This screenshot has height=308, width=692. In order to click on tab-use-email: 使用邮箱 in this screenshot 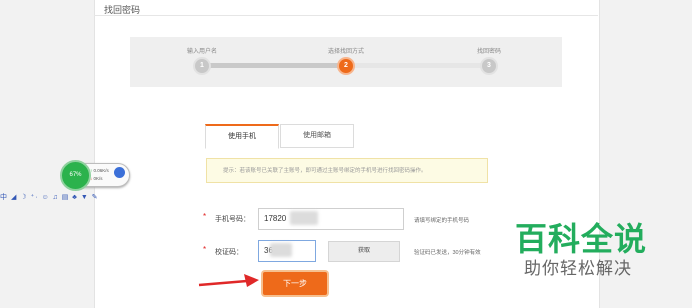, I will do `click(317, 136)`.